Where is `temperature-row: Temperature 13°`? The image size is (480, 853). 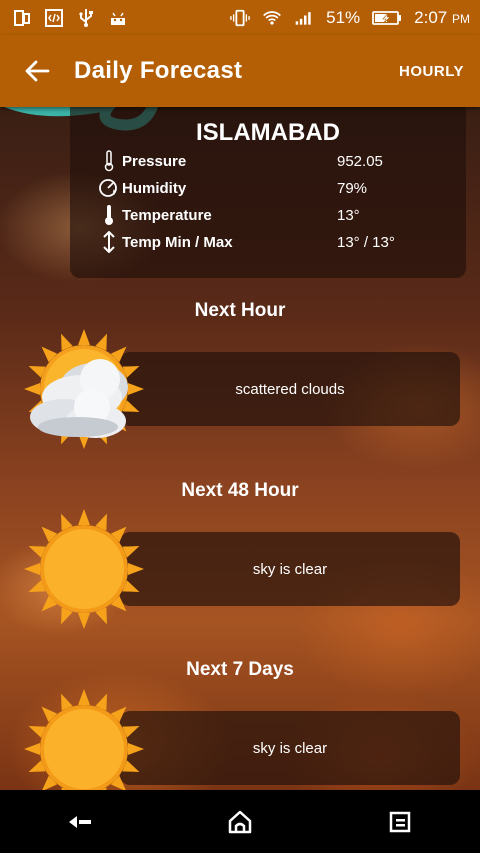 temperature-row: Temperature 13° is located at coordinates (268, 215).